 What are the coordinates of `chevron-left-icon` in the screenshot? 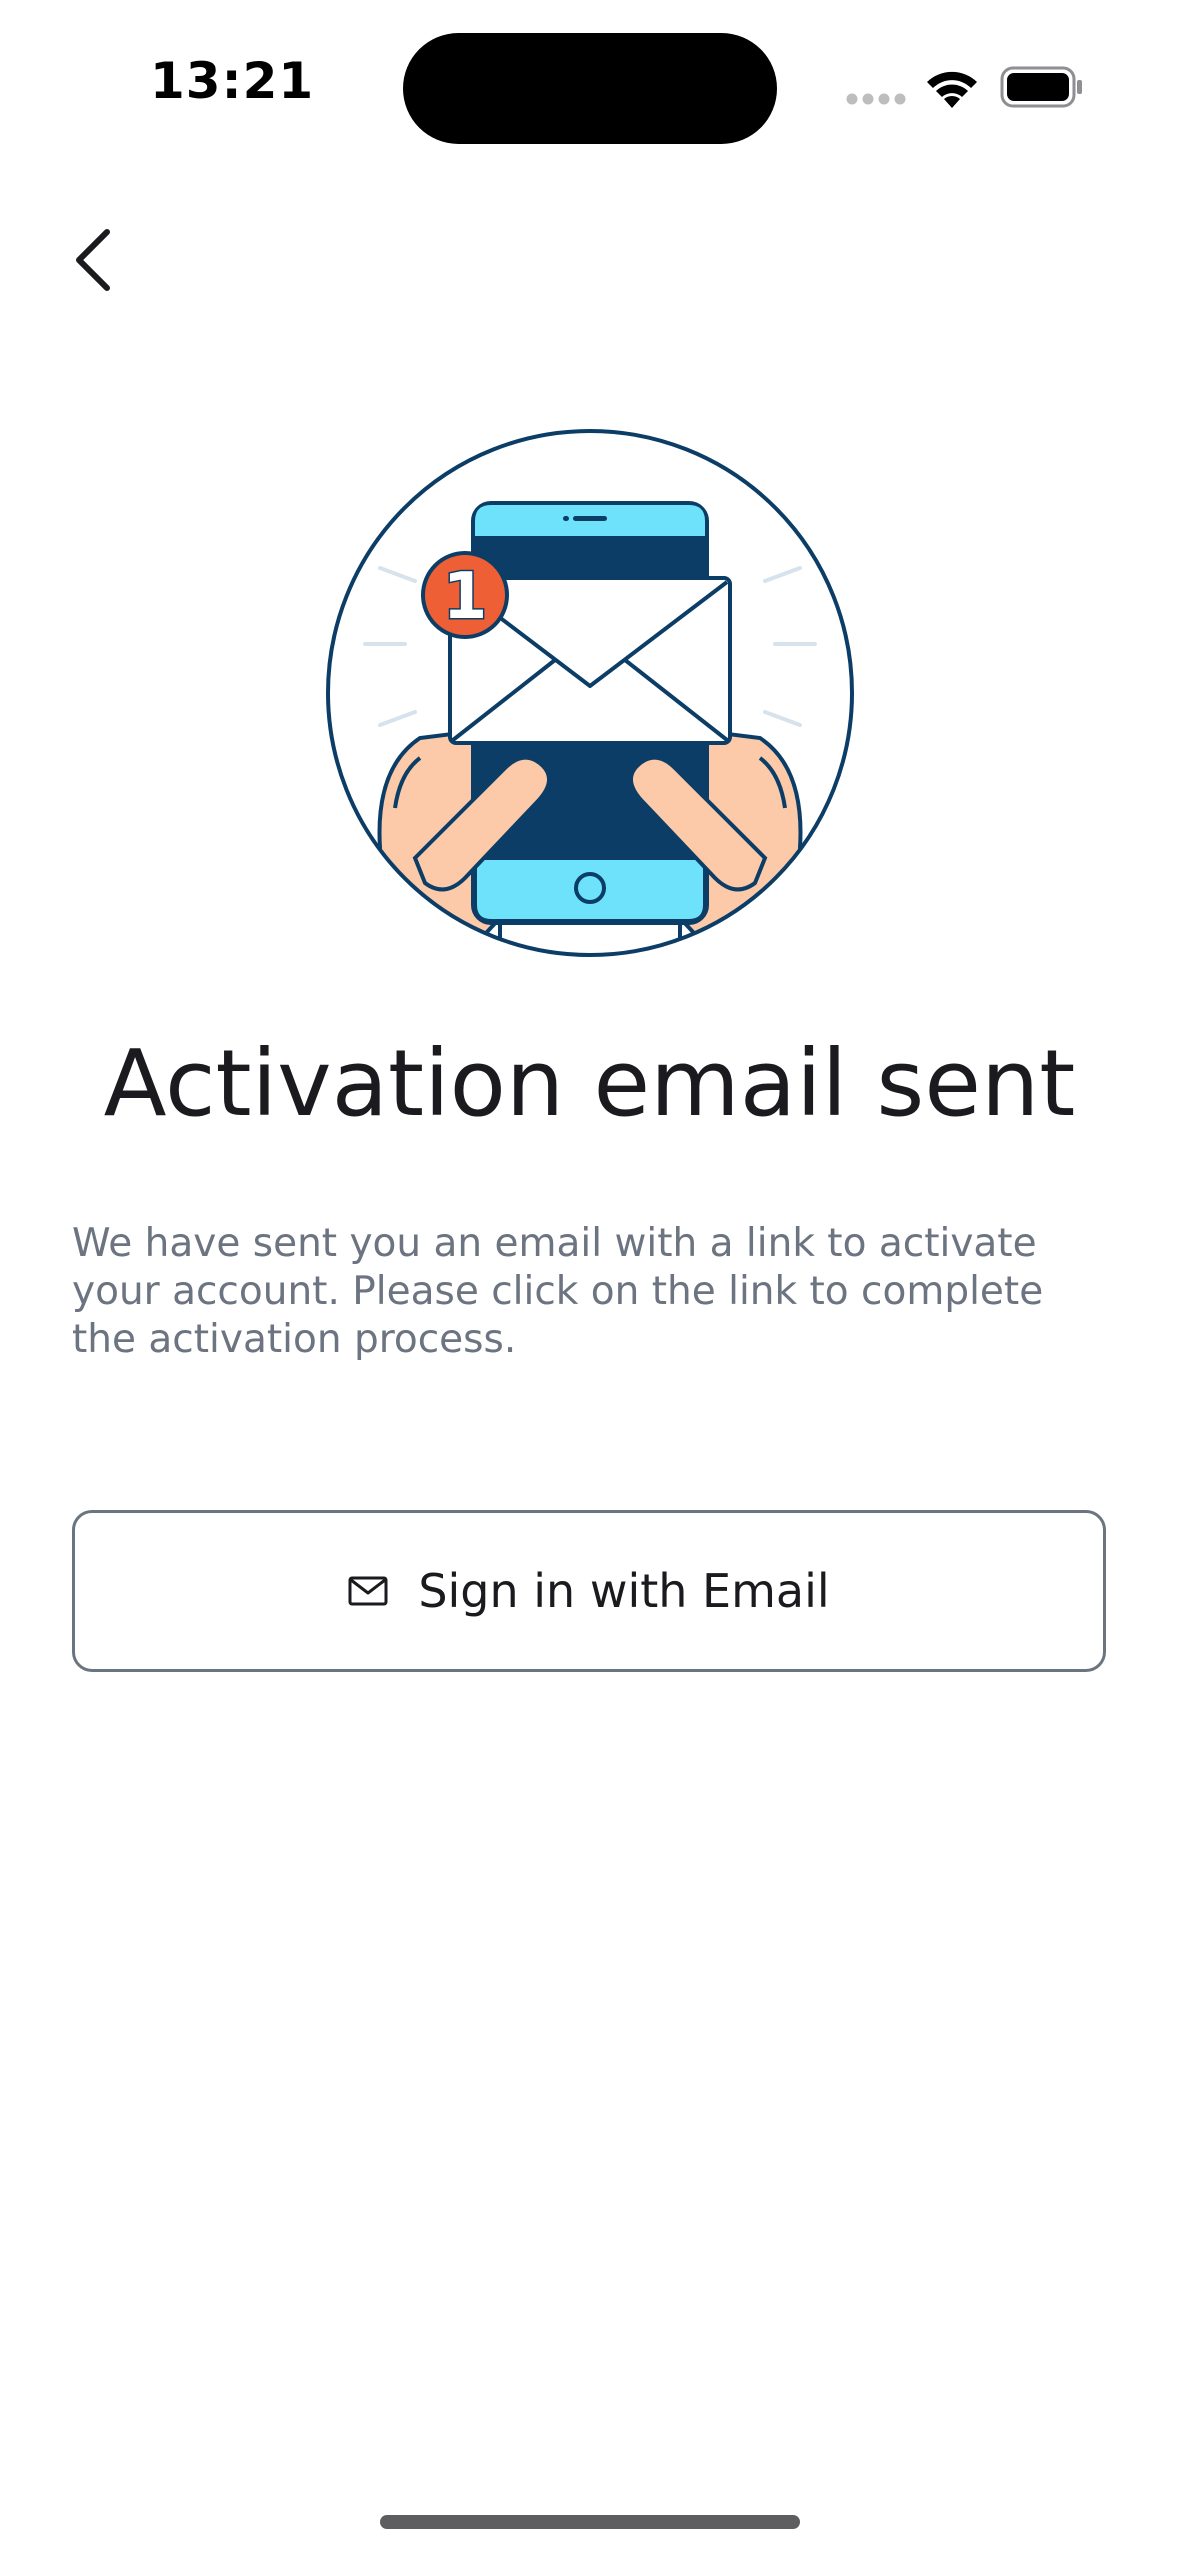 It's located at (93, 260).